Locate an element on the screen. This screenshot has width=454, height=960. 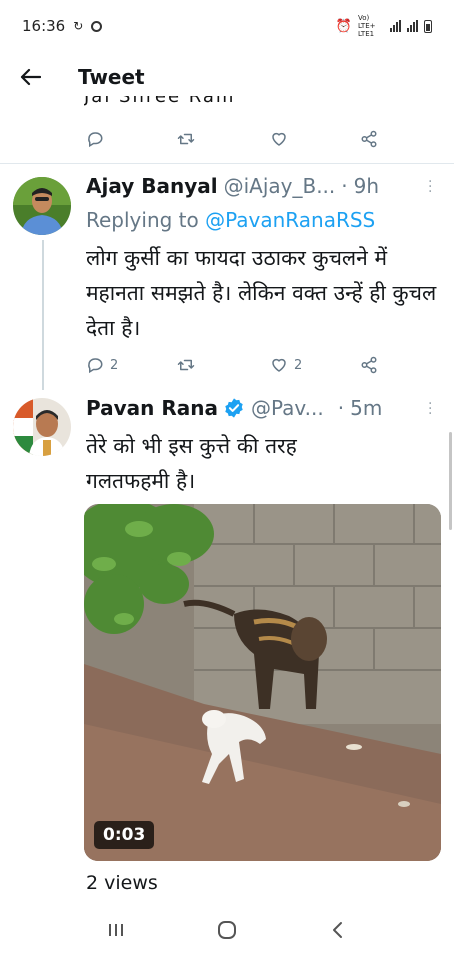
recents-button is located at coordinates (116, 930).